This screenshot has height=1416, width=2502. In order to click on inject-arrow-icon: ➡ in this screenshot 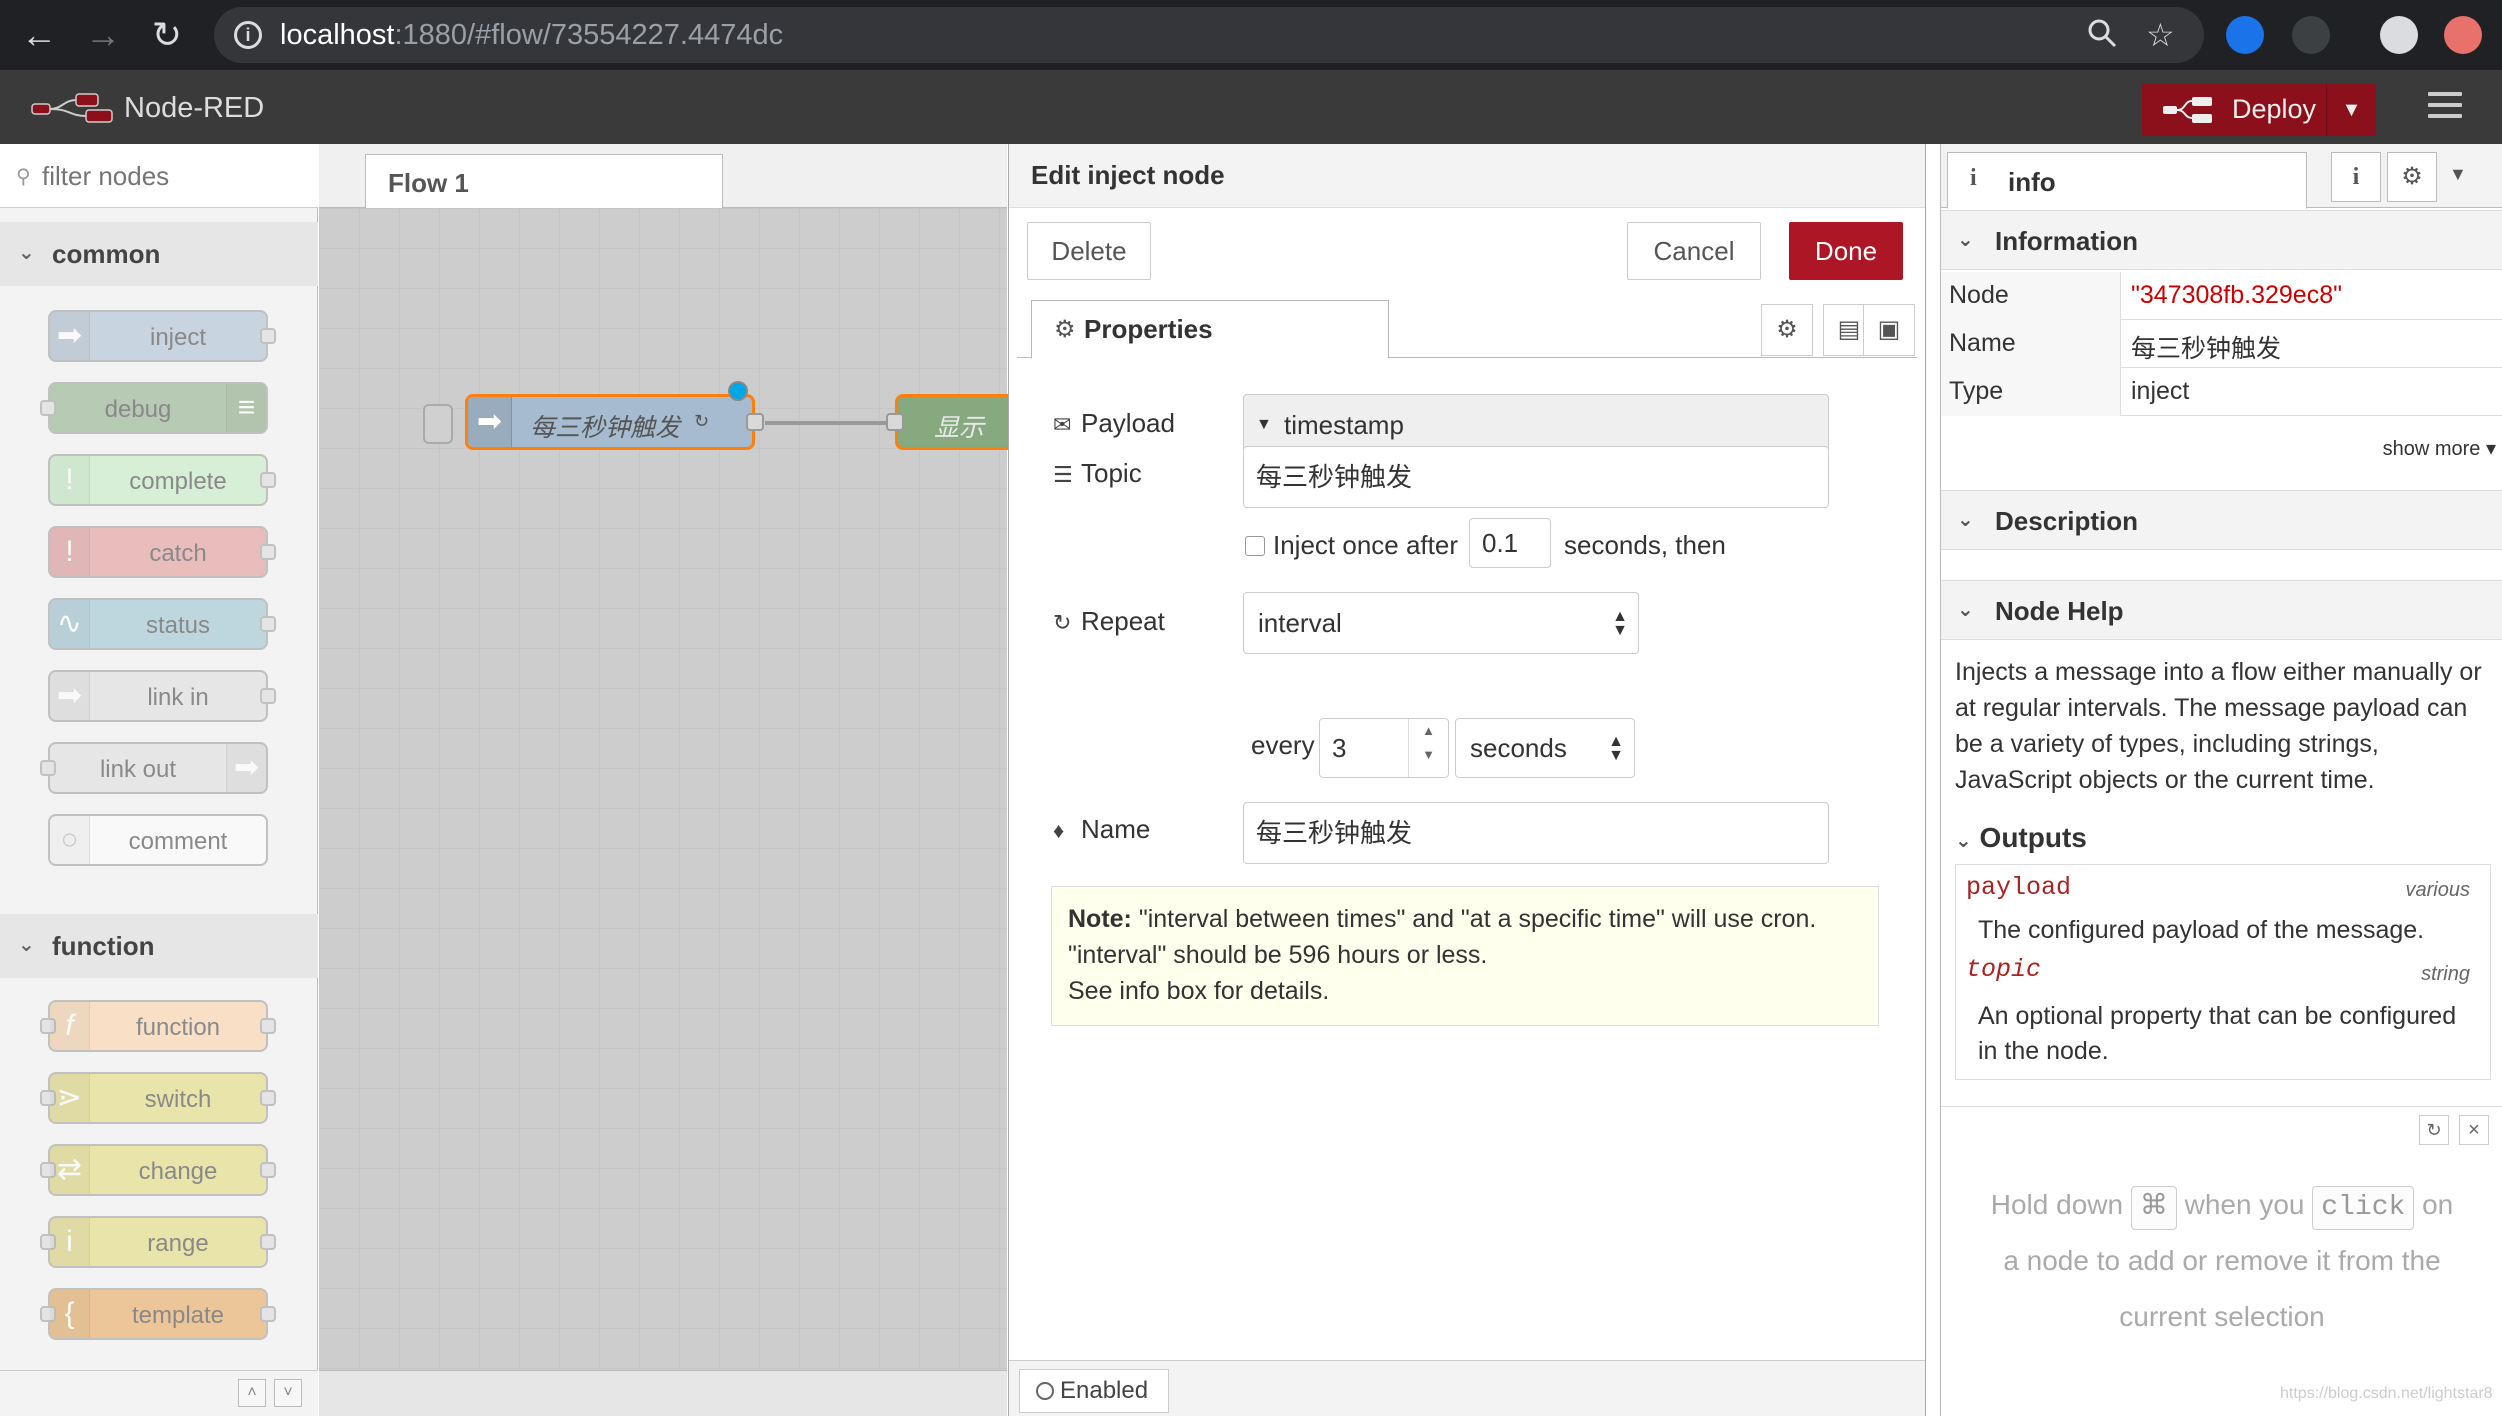, I will do `click(70, 336)`.